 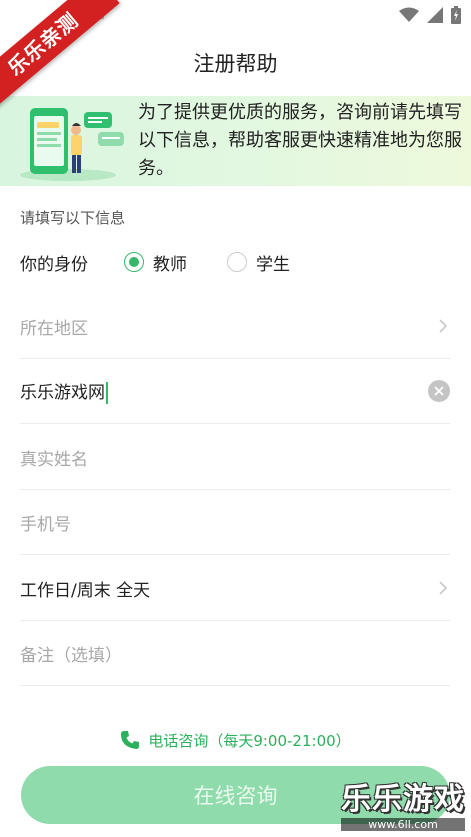 I want to click on online-consult-button: 在线咨询, so click(x=235, y=795).